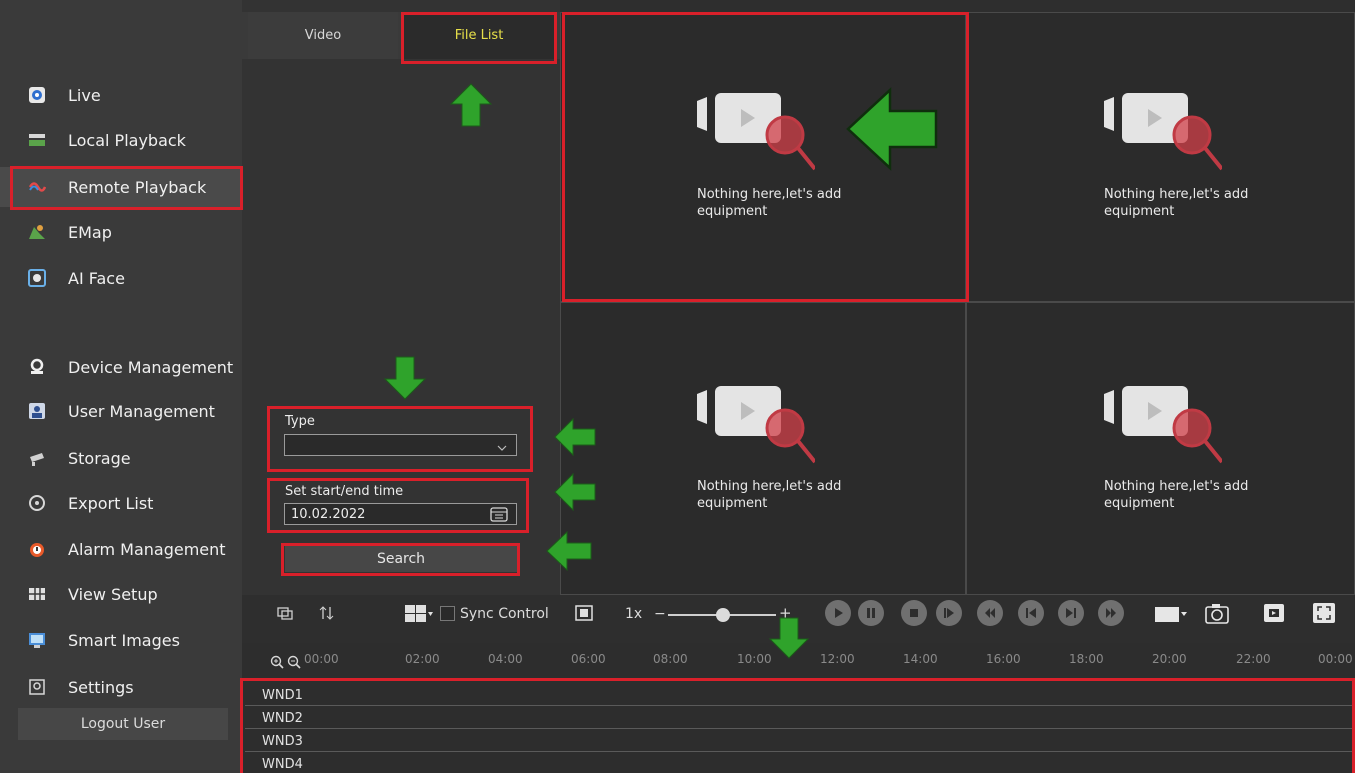 The width and height of the screenshot is (1355, 773). What do you see at coordinates (37, 187) in the screenshot?
I see `remote-playback-icon` at bounding box center [37, 187].